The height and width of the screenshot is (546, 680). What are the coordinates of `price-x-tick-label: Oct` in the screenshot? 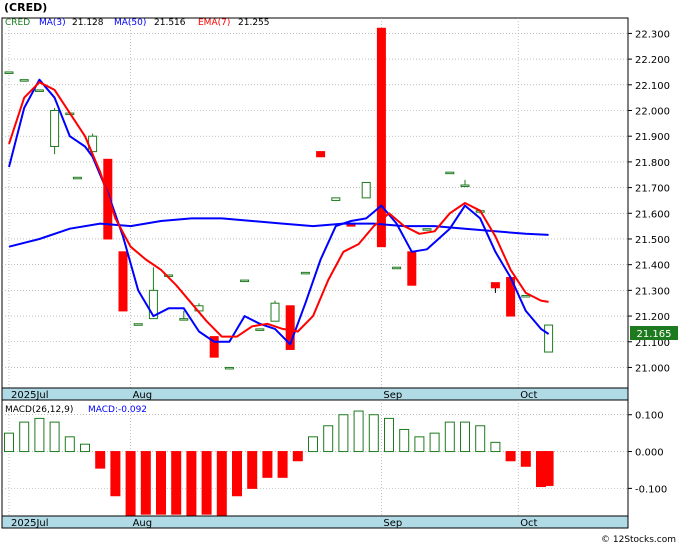 It's located at (528, 395).